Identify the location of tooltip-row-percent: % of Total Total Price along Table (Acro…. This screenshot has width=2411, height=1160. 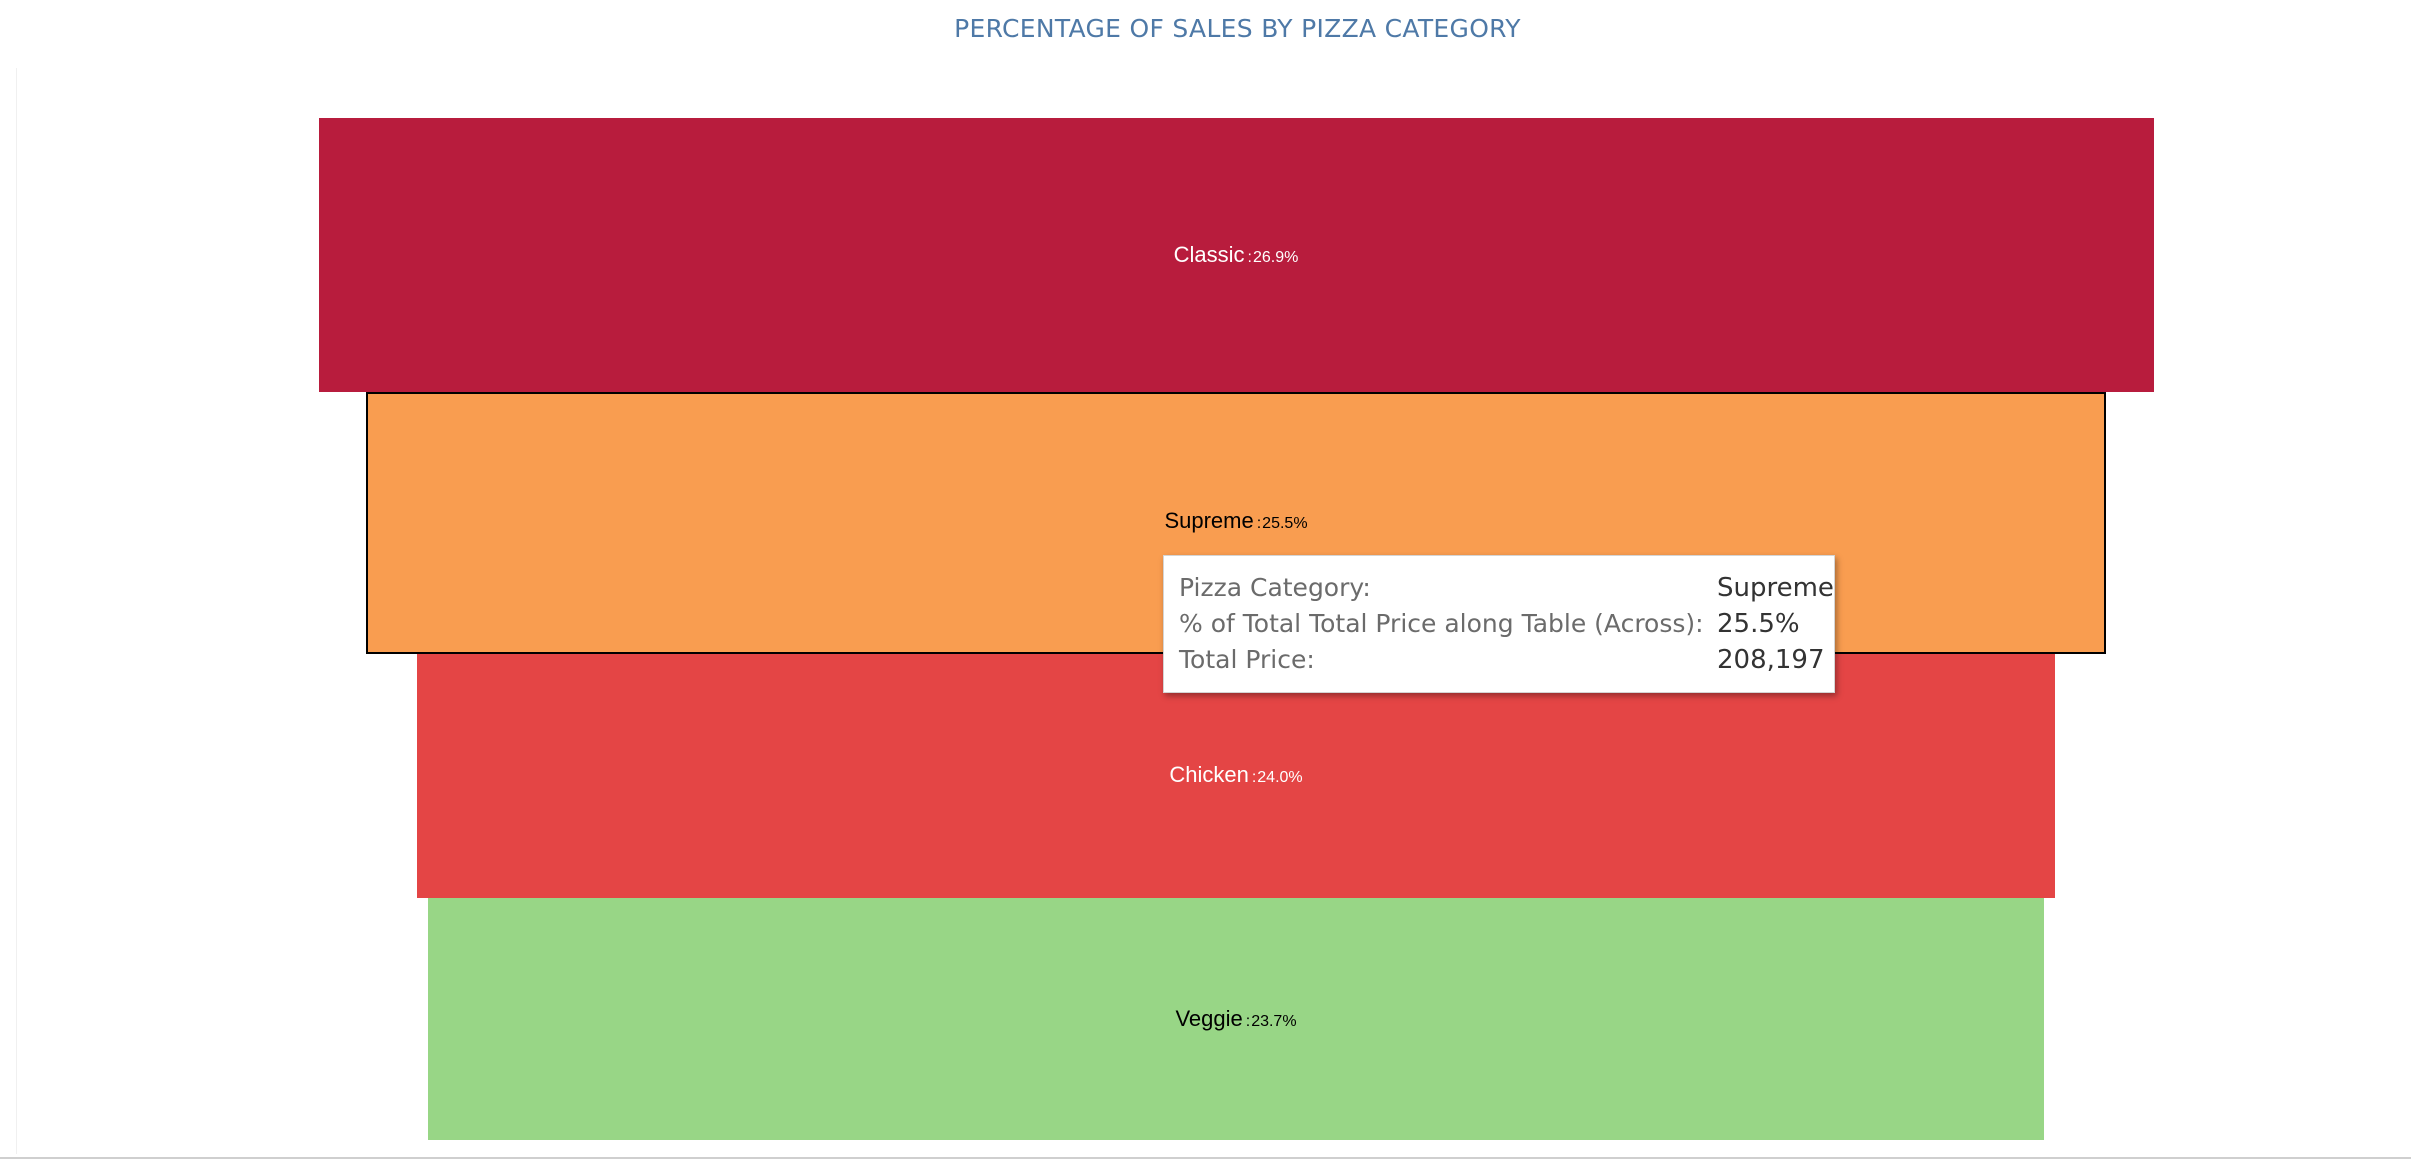
(1504, 627).